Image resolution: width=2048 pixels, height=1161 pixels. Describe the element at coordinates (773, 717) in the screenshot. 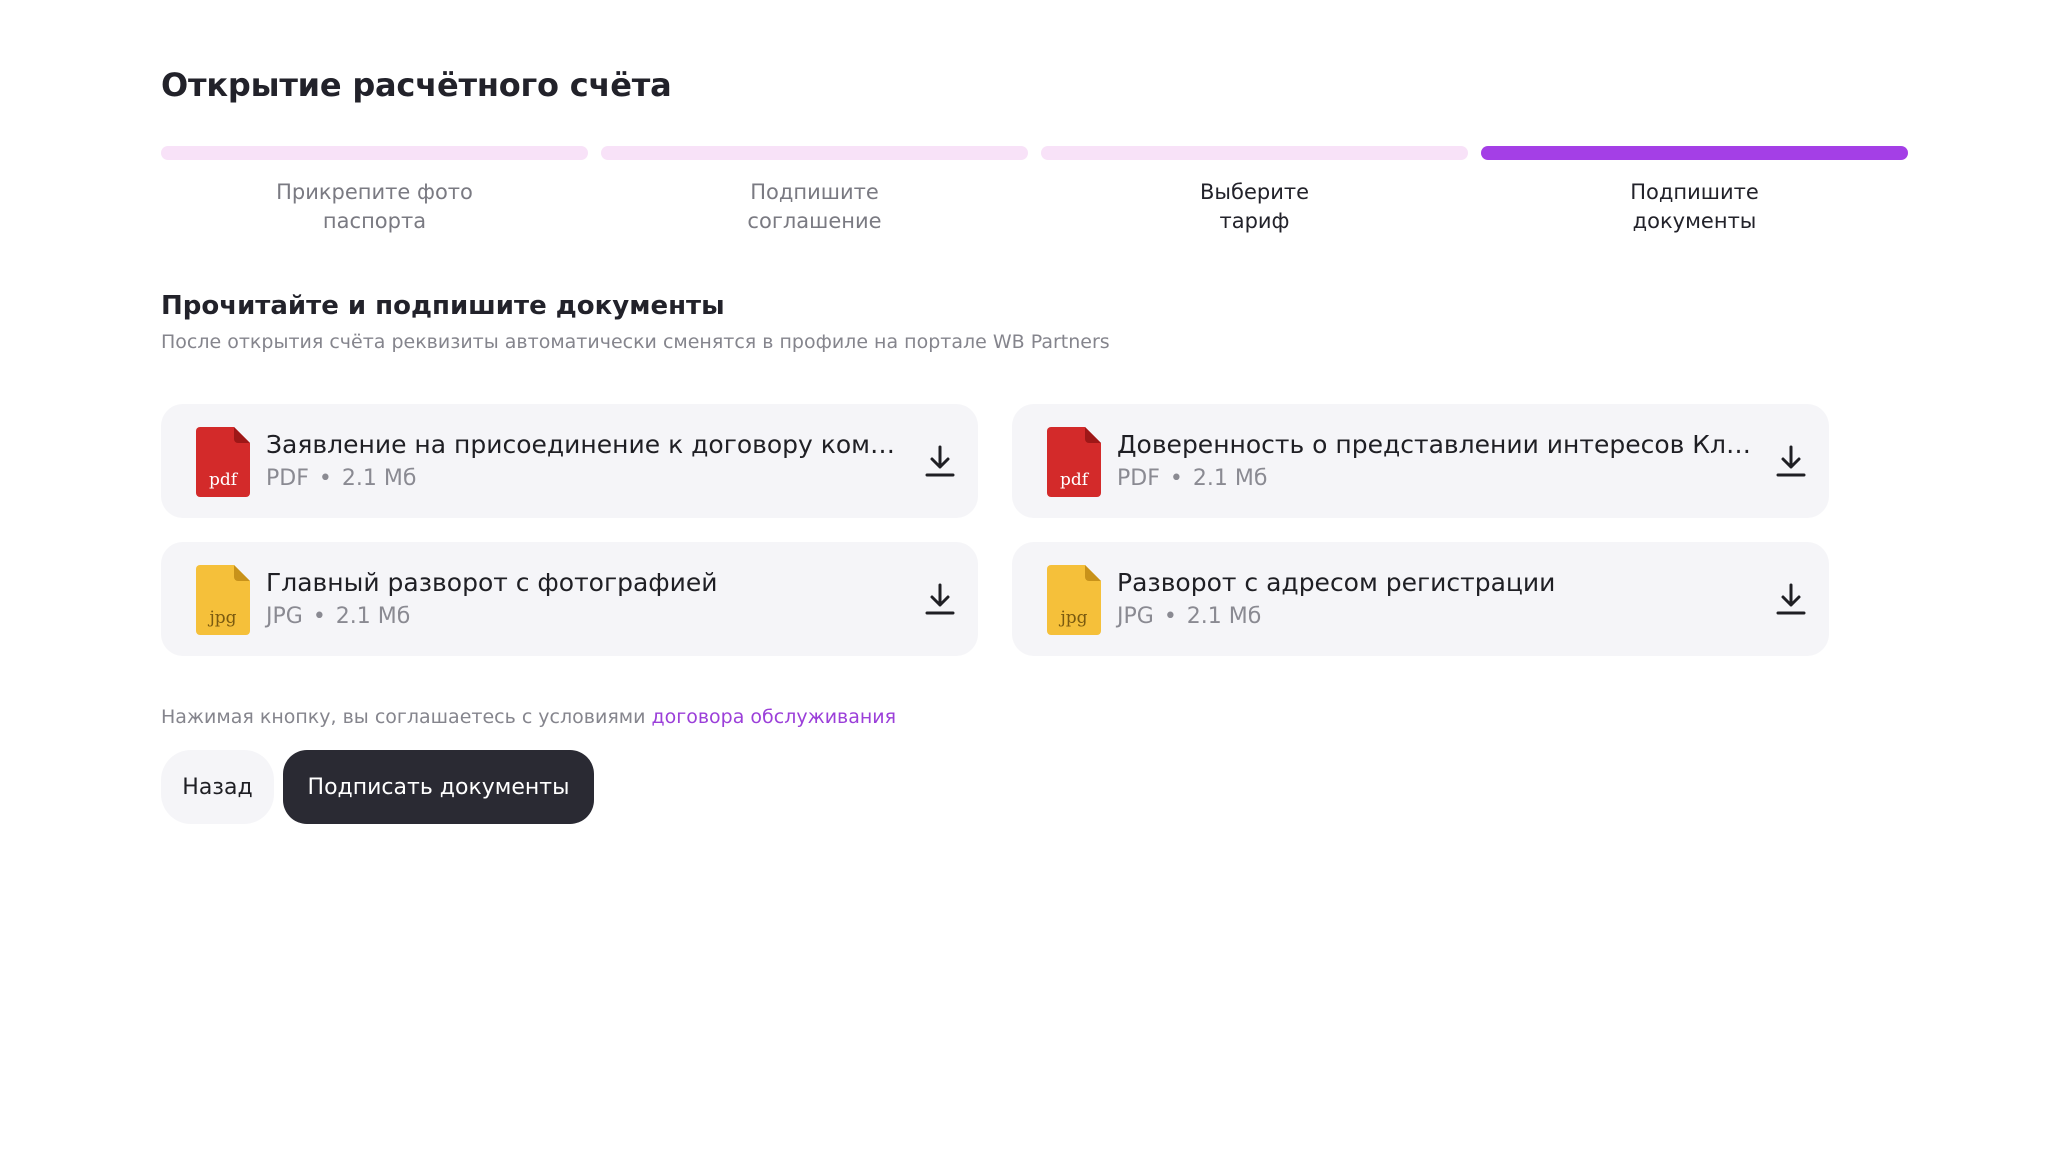

I see `service-agreement-link: договора обслуживания` at that location.